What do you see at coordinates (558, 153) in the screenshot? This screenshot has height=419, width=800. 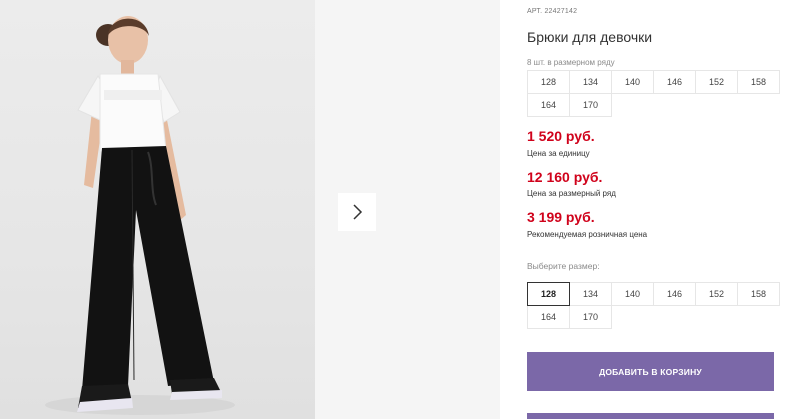 I see `unit-price-label: Цена за единицу` at bounding box center [558, 153].